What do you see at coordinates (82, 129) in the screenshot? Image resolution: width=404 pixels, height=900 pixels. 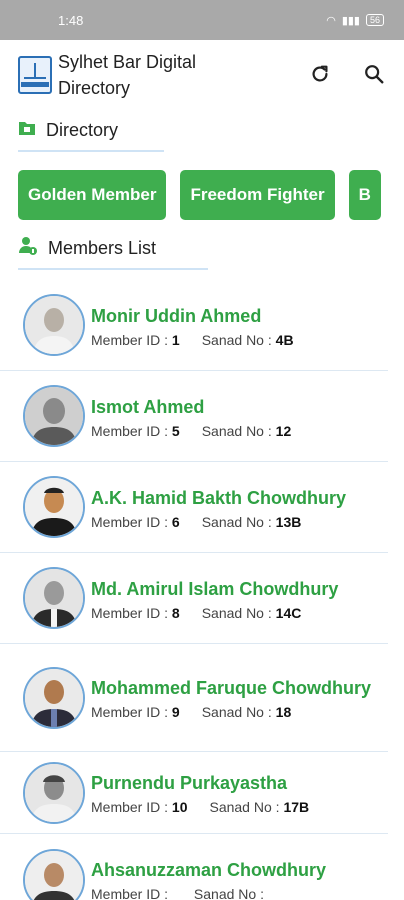 I see `directory-heading: Directory` at bounding box center [82, 129].